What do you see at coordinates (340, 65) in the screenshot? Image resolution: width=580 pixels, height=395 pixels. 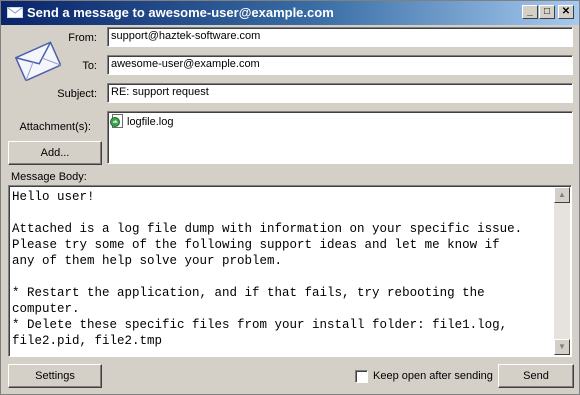 I see `to-field: awesome-user@example.com` at bounding box center [340, 65].